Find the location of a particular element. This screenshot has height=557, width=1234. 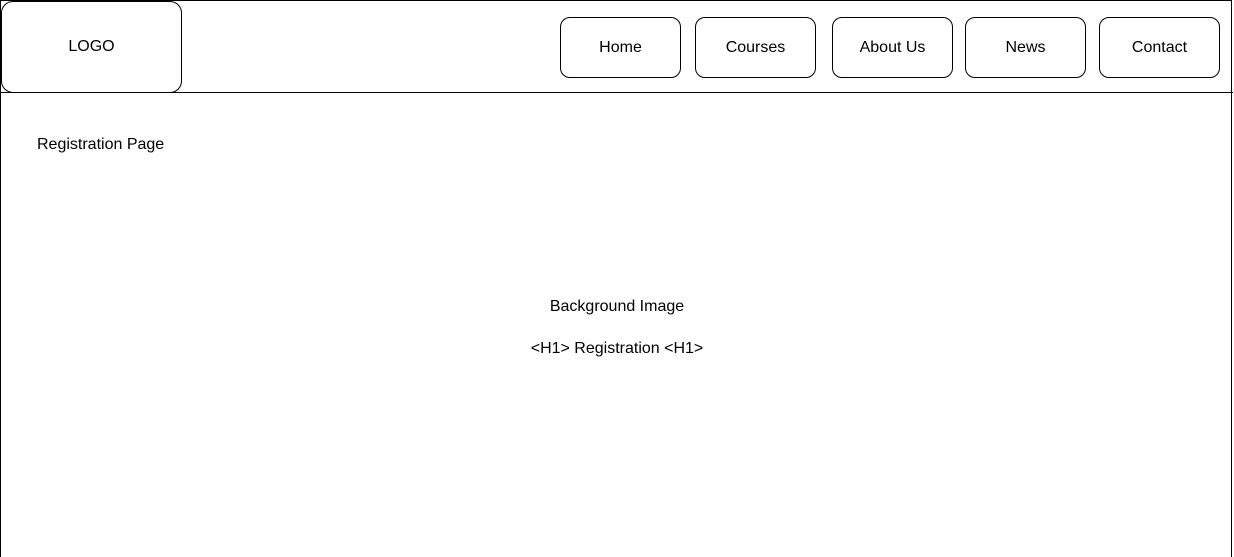

nav-home-button: Home is located at coordinates (620, 47).